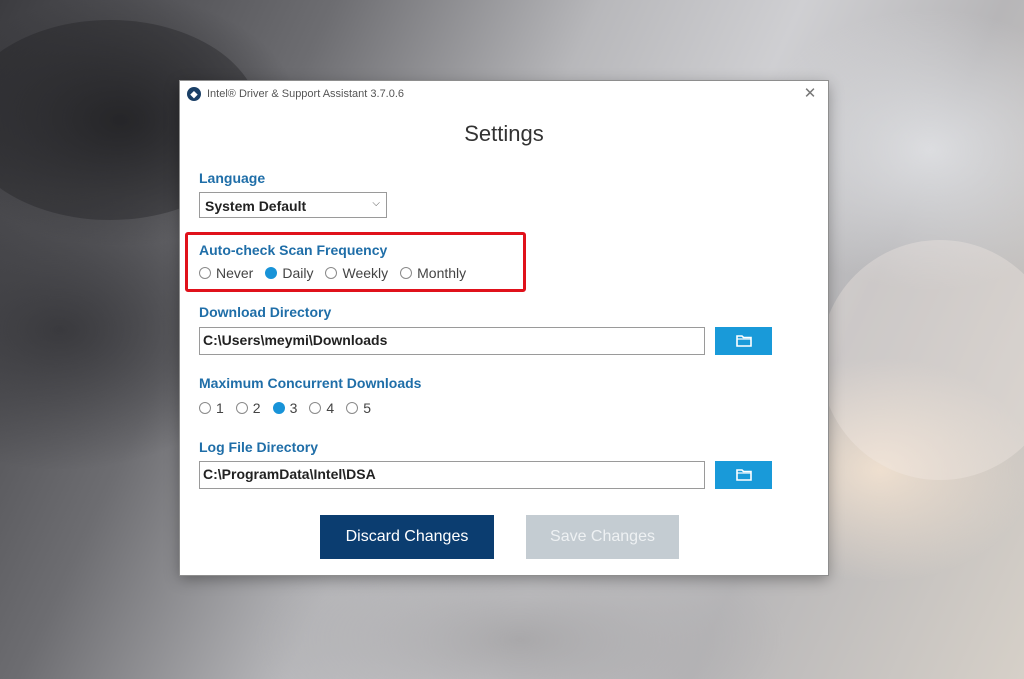 The width and height of the screenshot is (1024, 679). Describe the element at coordinates (376, 203) in the screenshot. I see `chevron-down-icon: ⌵` at that location.